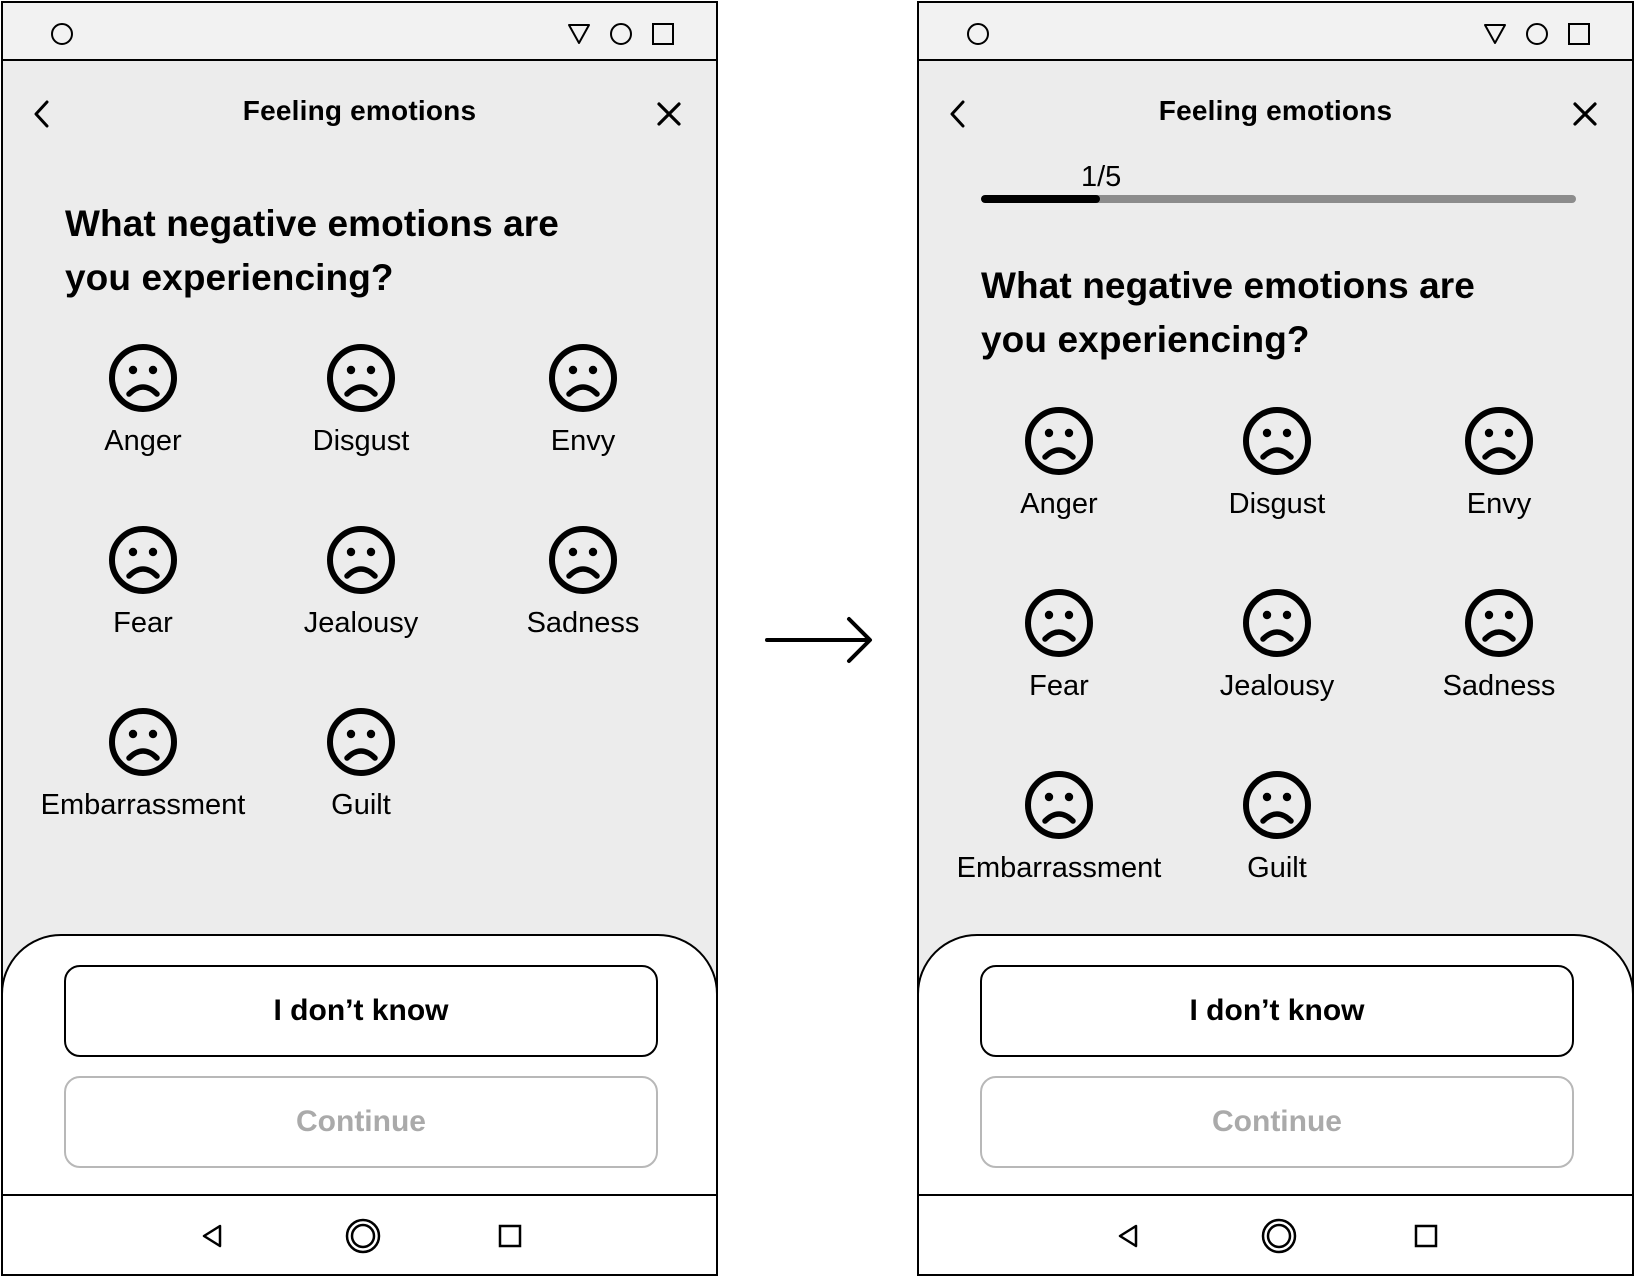 This screenshot has height=1280, width=1636. Describe the element at coordinates (1040, 199) in the screenshot. I see `progress-fill` at that location.